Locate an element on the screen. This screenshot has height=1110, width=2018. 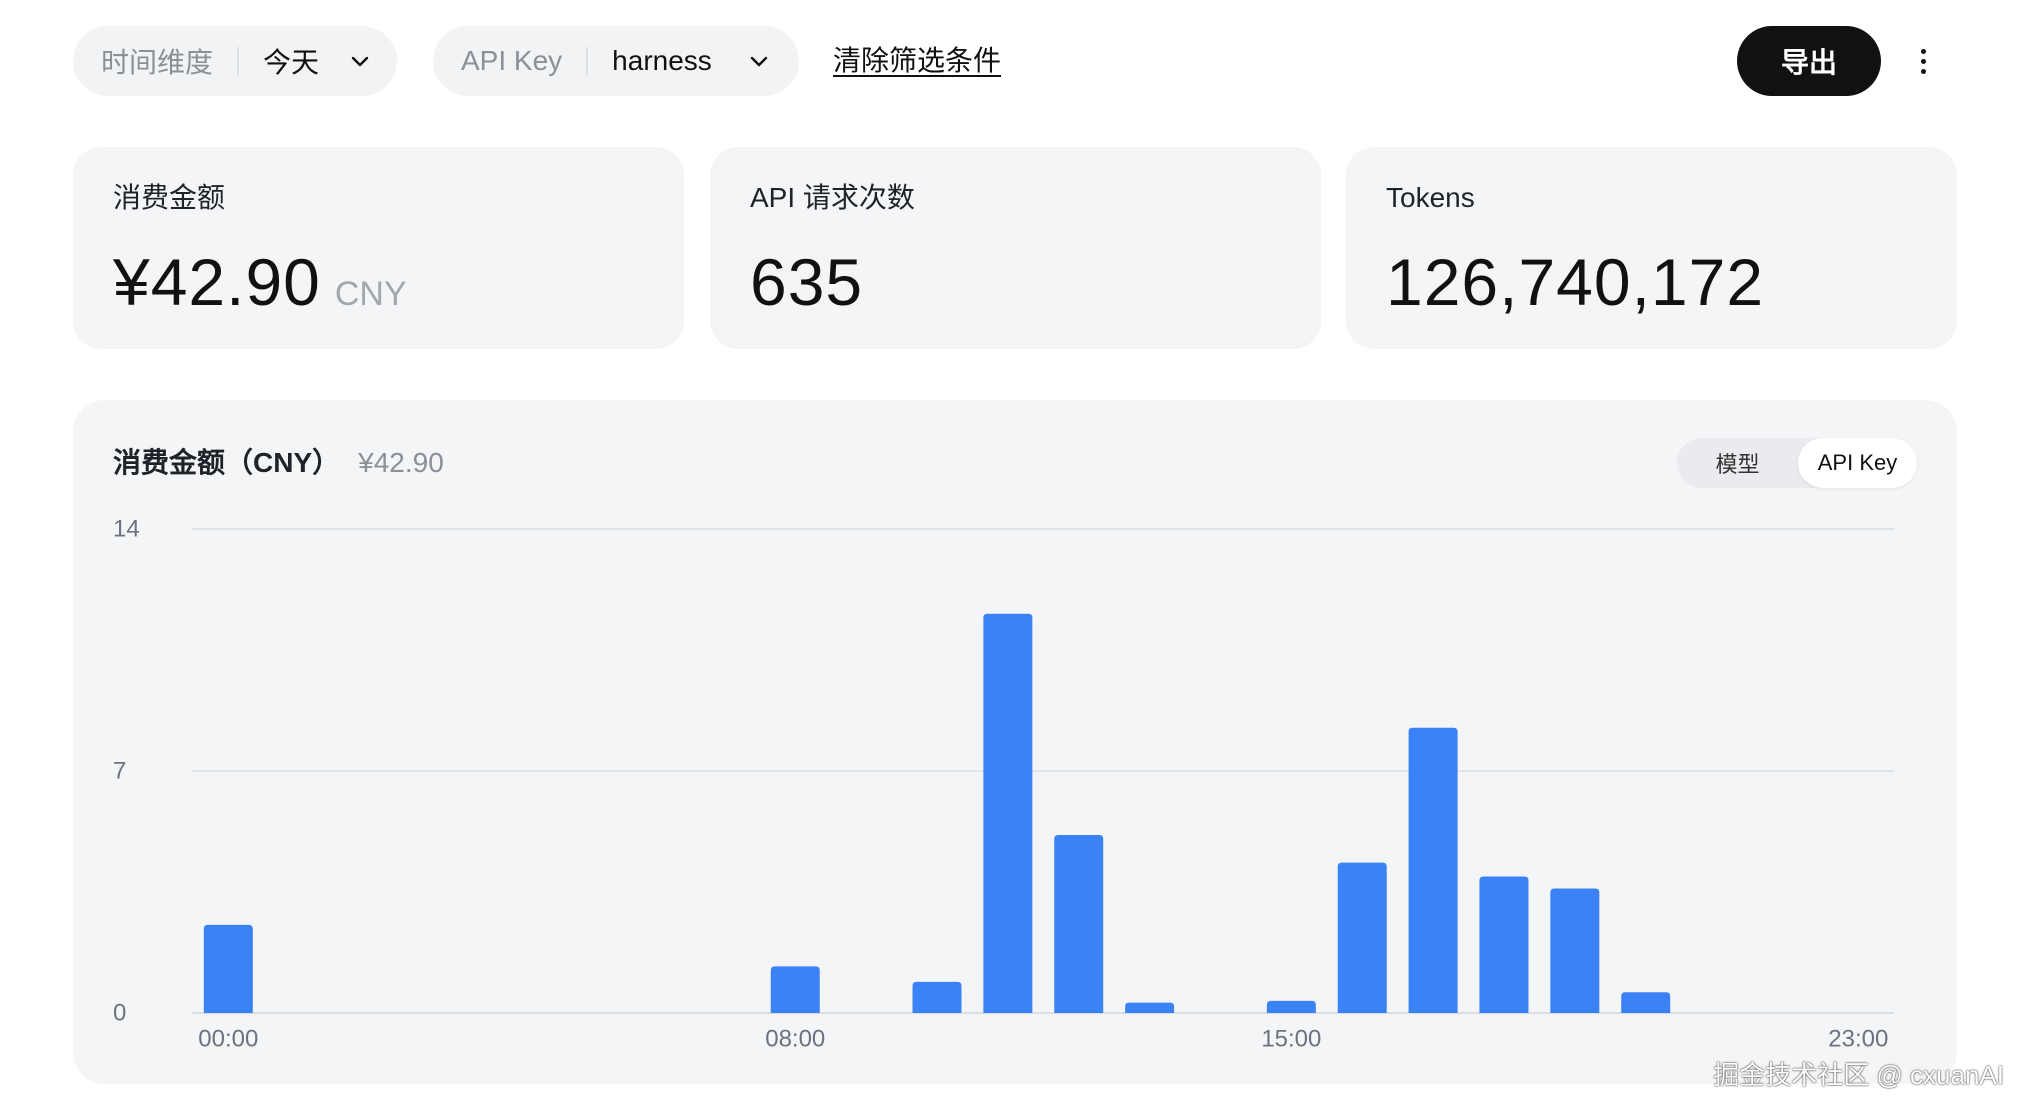
toggle-option-model: 模型 is located at coordinates (1737, 463).